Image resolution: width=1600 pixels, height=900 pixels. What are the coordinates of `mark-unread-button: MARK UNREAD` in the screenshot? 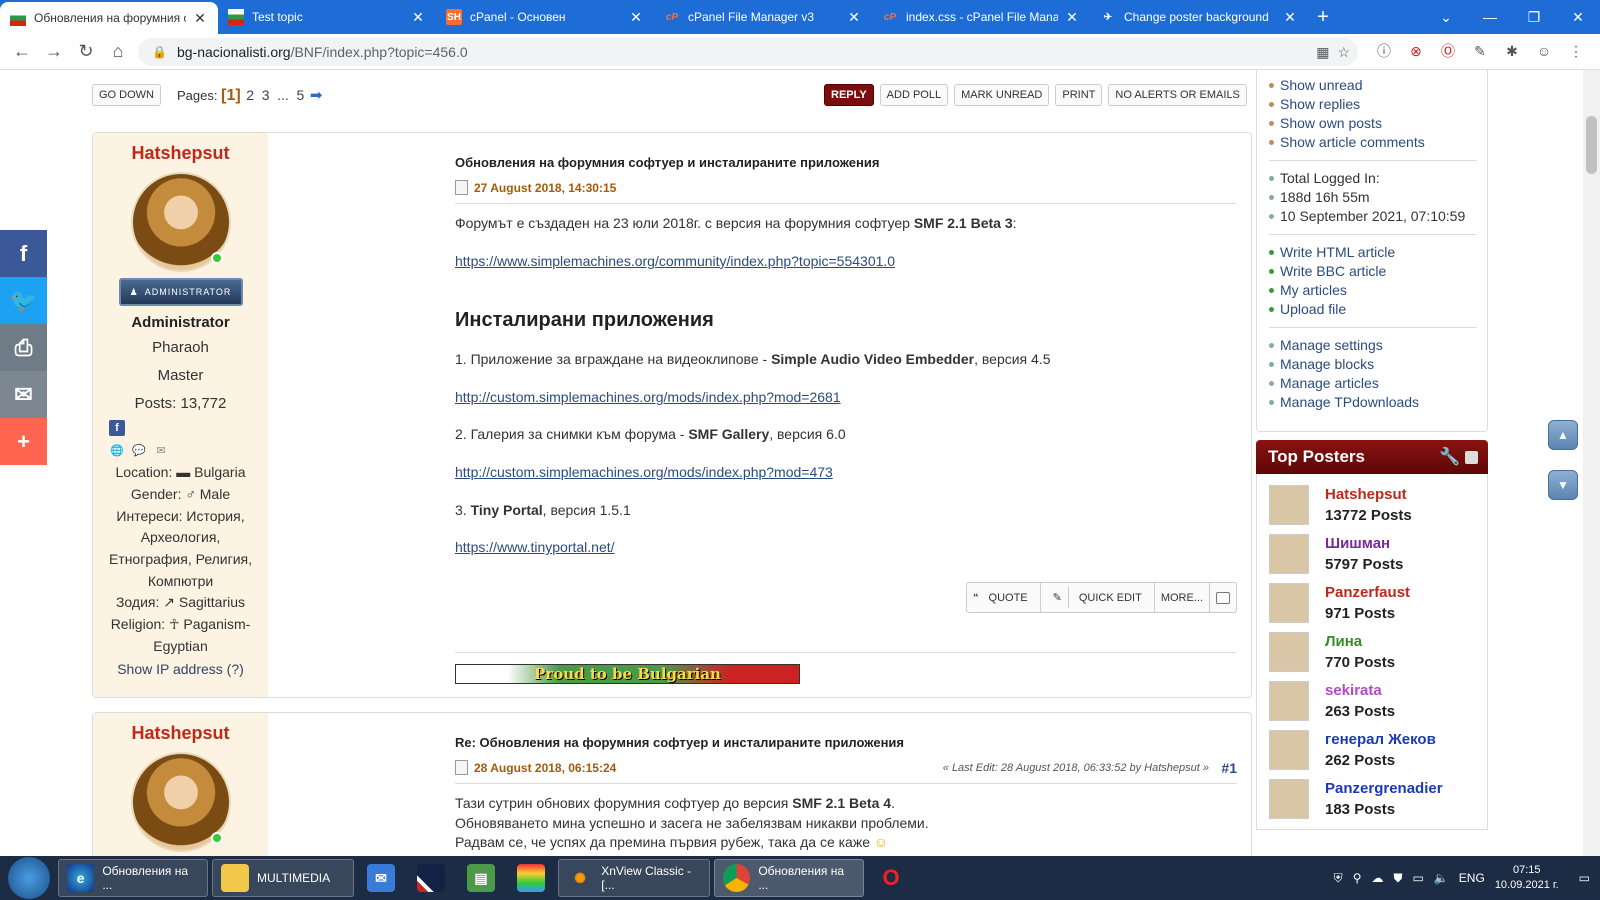 It's located at (1002, 95).